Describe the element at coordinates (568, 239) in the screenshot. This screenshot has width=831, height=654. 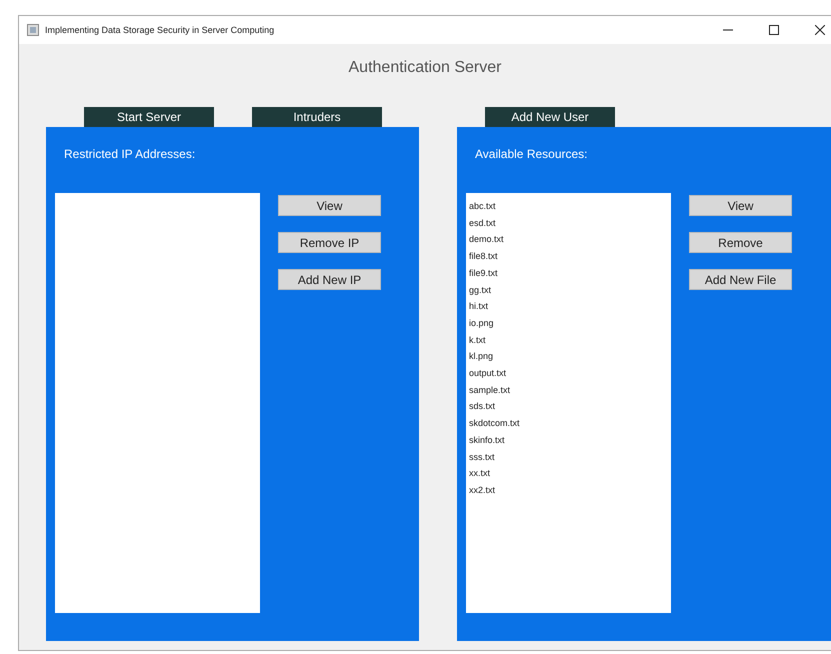
I see `list-item: demo.txt` at that location.